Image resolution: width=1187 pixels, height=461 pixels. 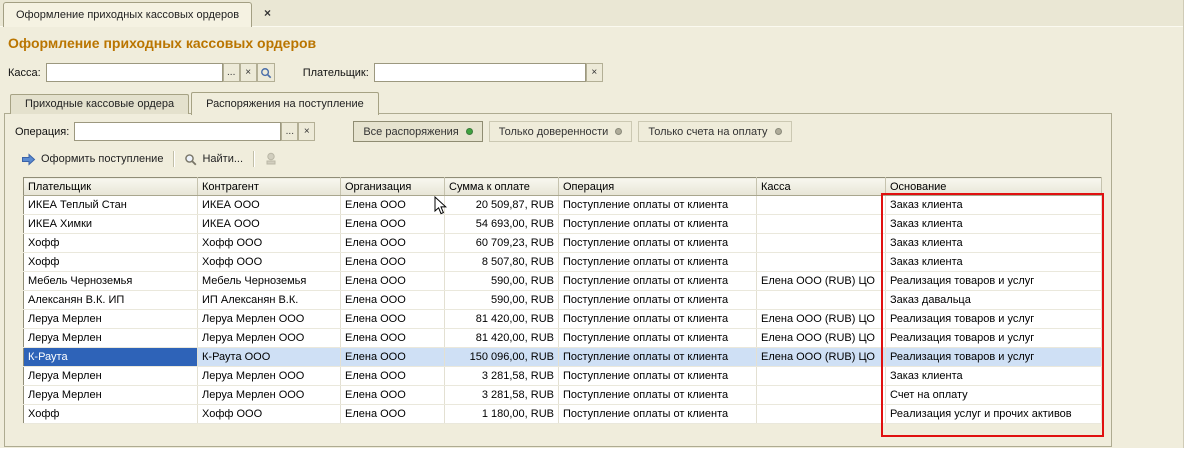 I want to click on cell-payer: Алексанян В.К. ИП, so click(x=110, y=300).